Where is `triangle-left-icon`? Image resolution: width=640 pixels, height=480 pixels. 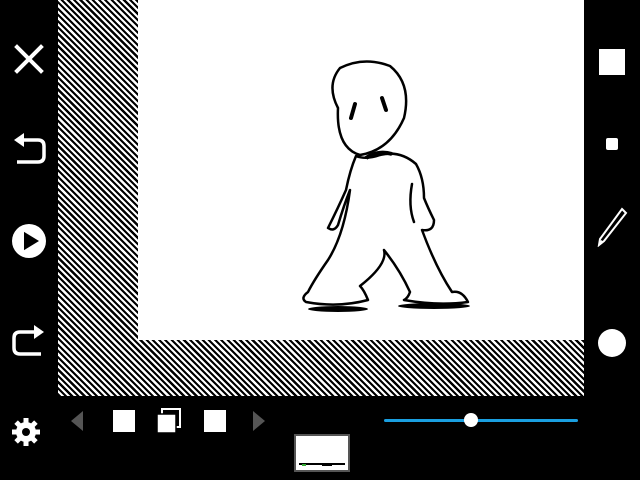
triangle-left-icon is located at coordinates (77, 421).